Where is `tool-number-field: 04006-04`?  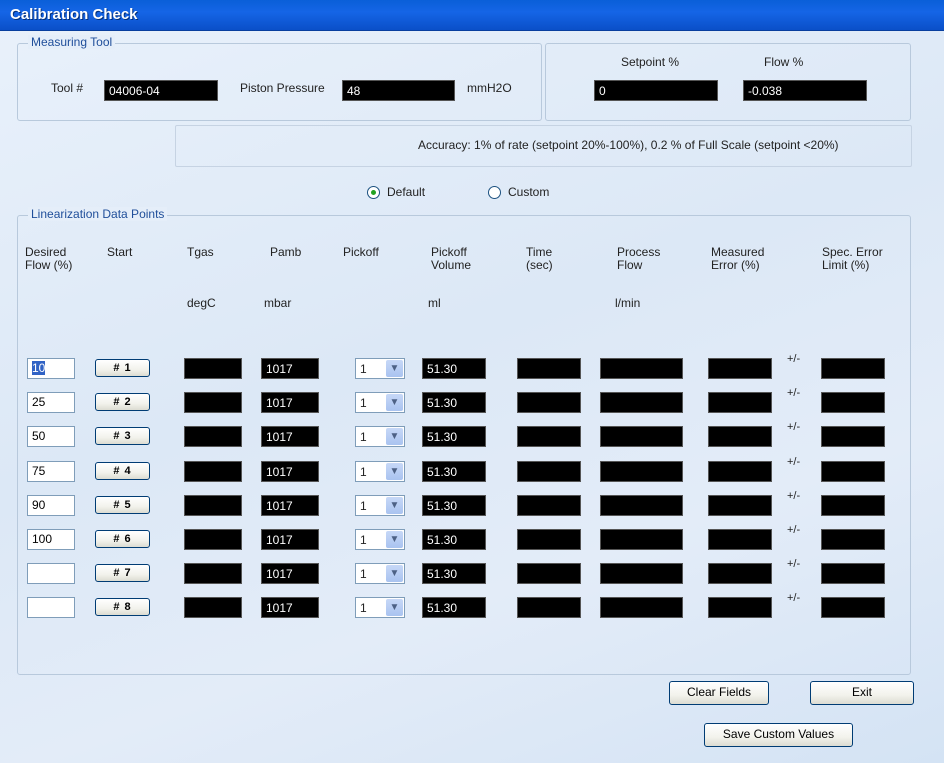
tool-number-field: 04006-04 is located at coordinates (161, 90).